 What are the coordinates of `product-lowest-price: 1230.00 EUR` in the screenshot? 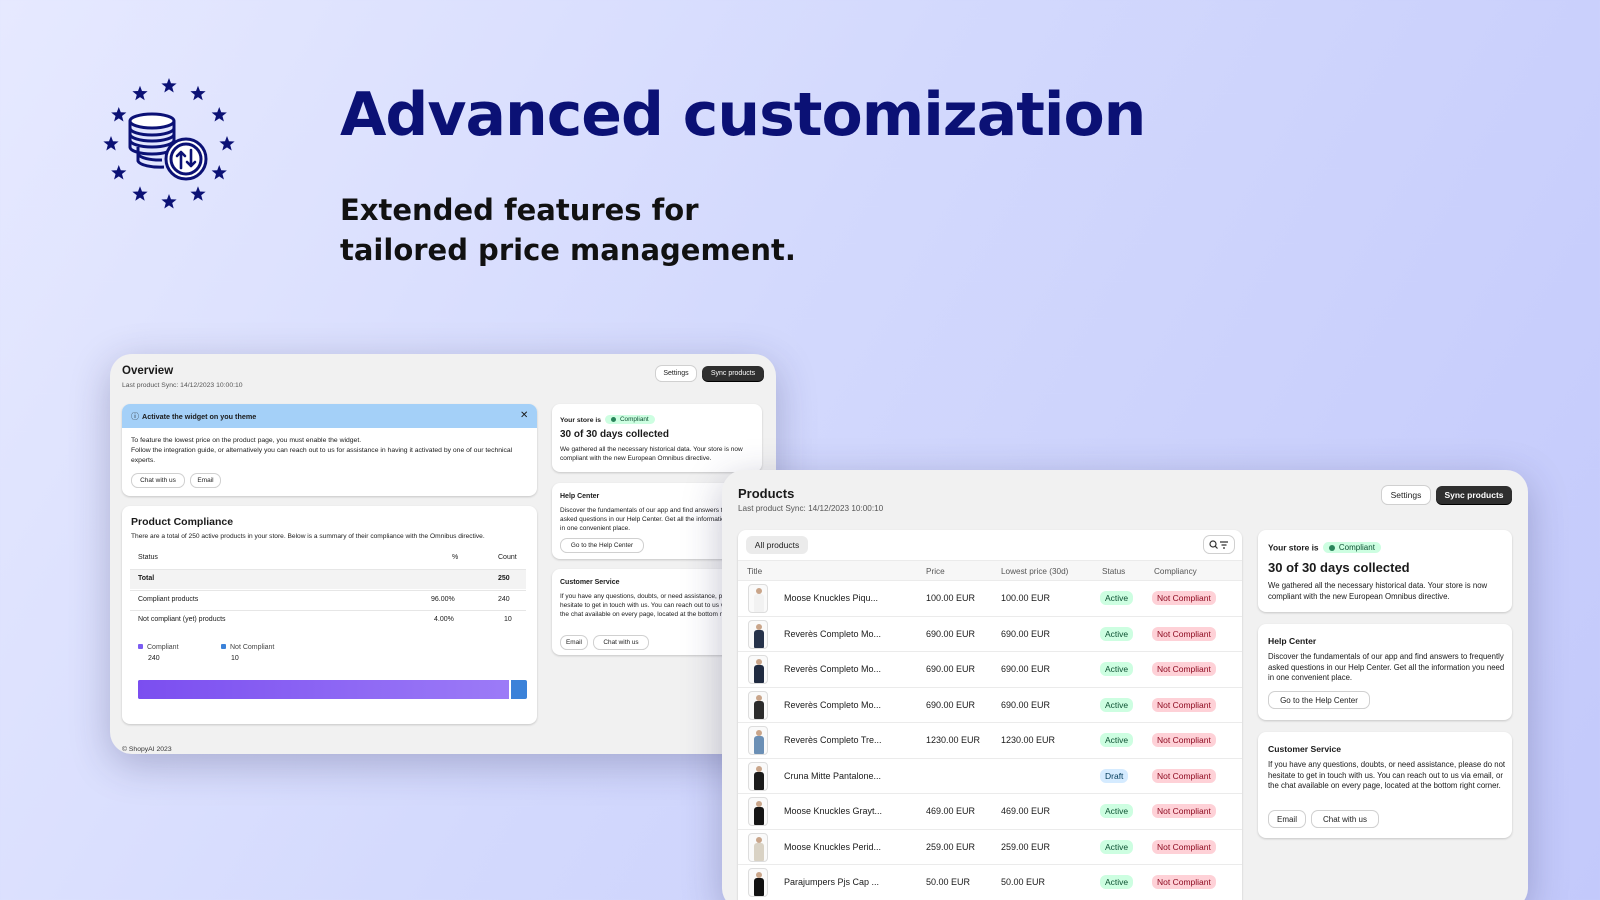 It's located at (1028, 740).